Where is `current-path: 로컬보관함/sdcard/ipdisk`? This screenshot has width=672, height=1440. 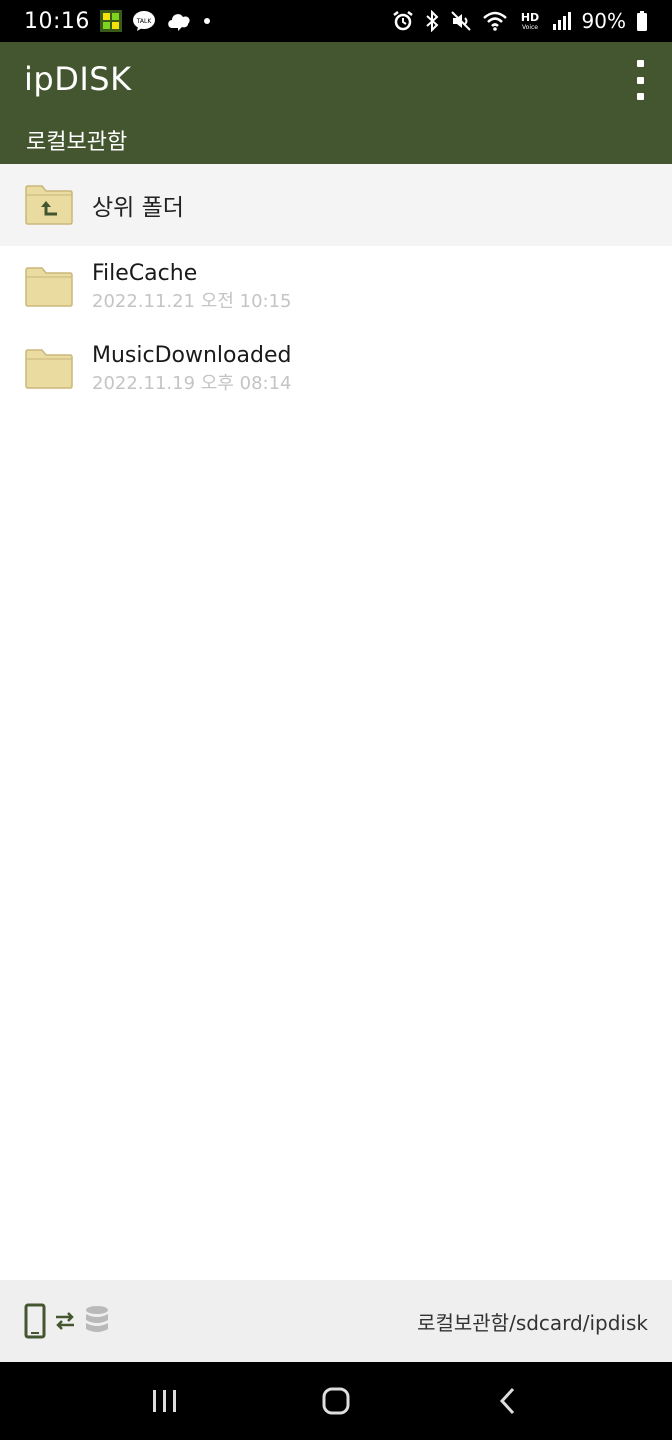
current-path: 로컬보관함/sdcard/ipdisk is located at coordinates (532, 1322).